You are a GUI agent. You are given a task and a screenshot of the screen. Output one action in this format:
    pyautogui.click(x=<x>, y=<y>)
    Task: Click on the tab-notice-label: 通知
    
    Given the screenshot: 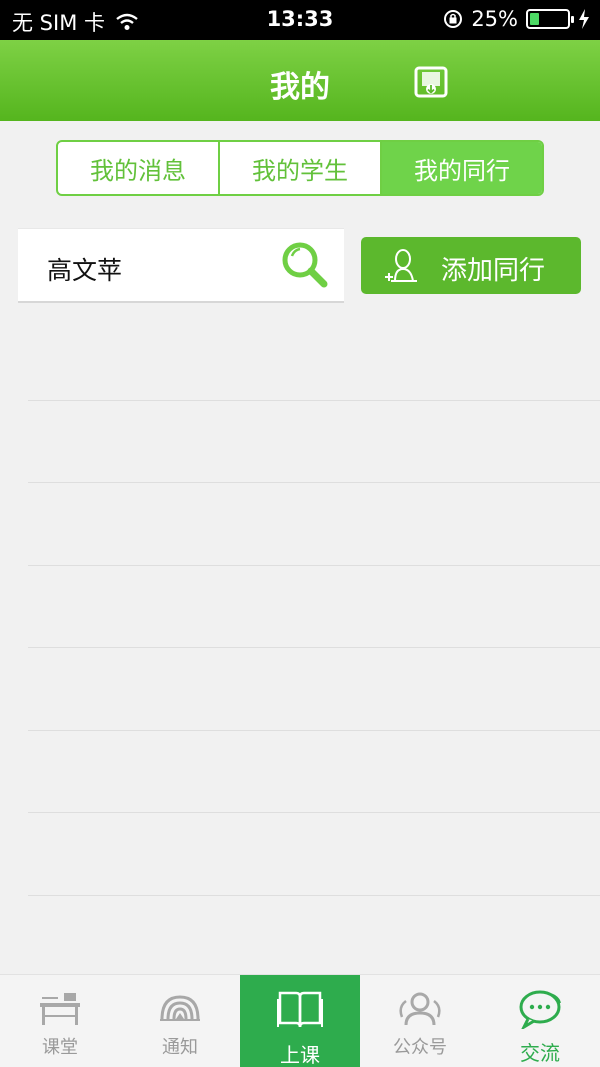 What is the action you would take?
    pyautogui.click(x=180, y=1047)
    